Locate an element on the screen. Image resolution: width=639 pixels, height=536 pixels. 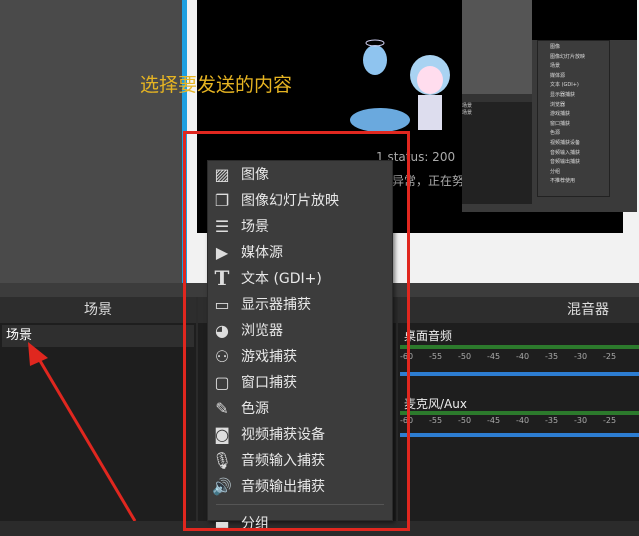
mini-scene-item: 场景 is located at coordinates (467, 113).